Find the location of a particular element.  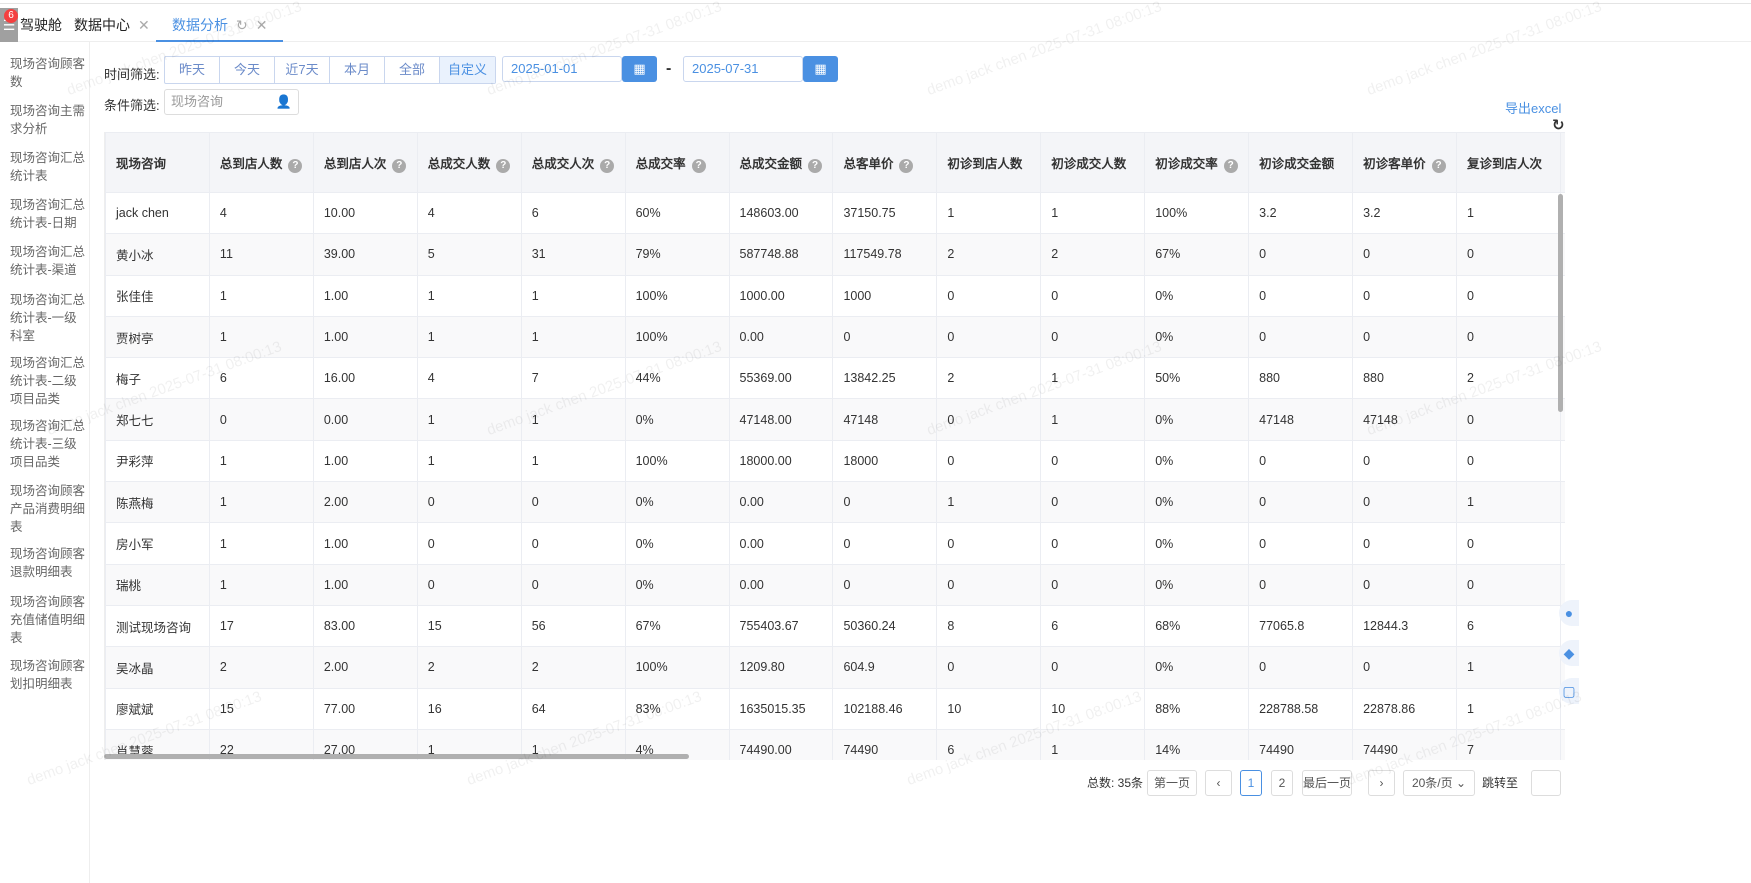

time-option-7days: 近7天 is located at coordinates (302, 70).